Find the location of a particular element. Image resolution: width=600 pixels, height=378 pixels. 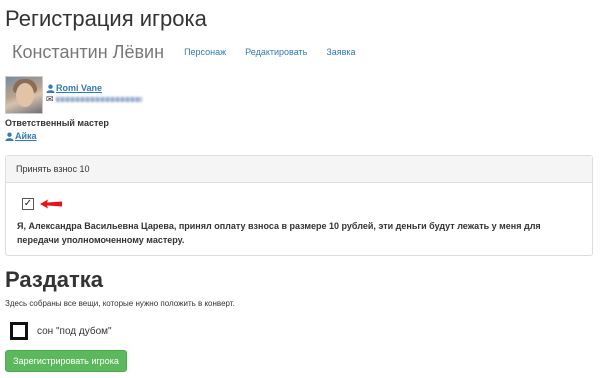

master-profile-link: Айка is located at coordinates (21, 136).